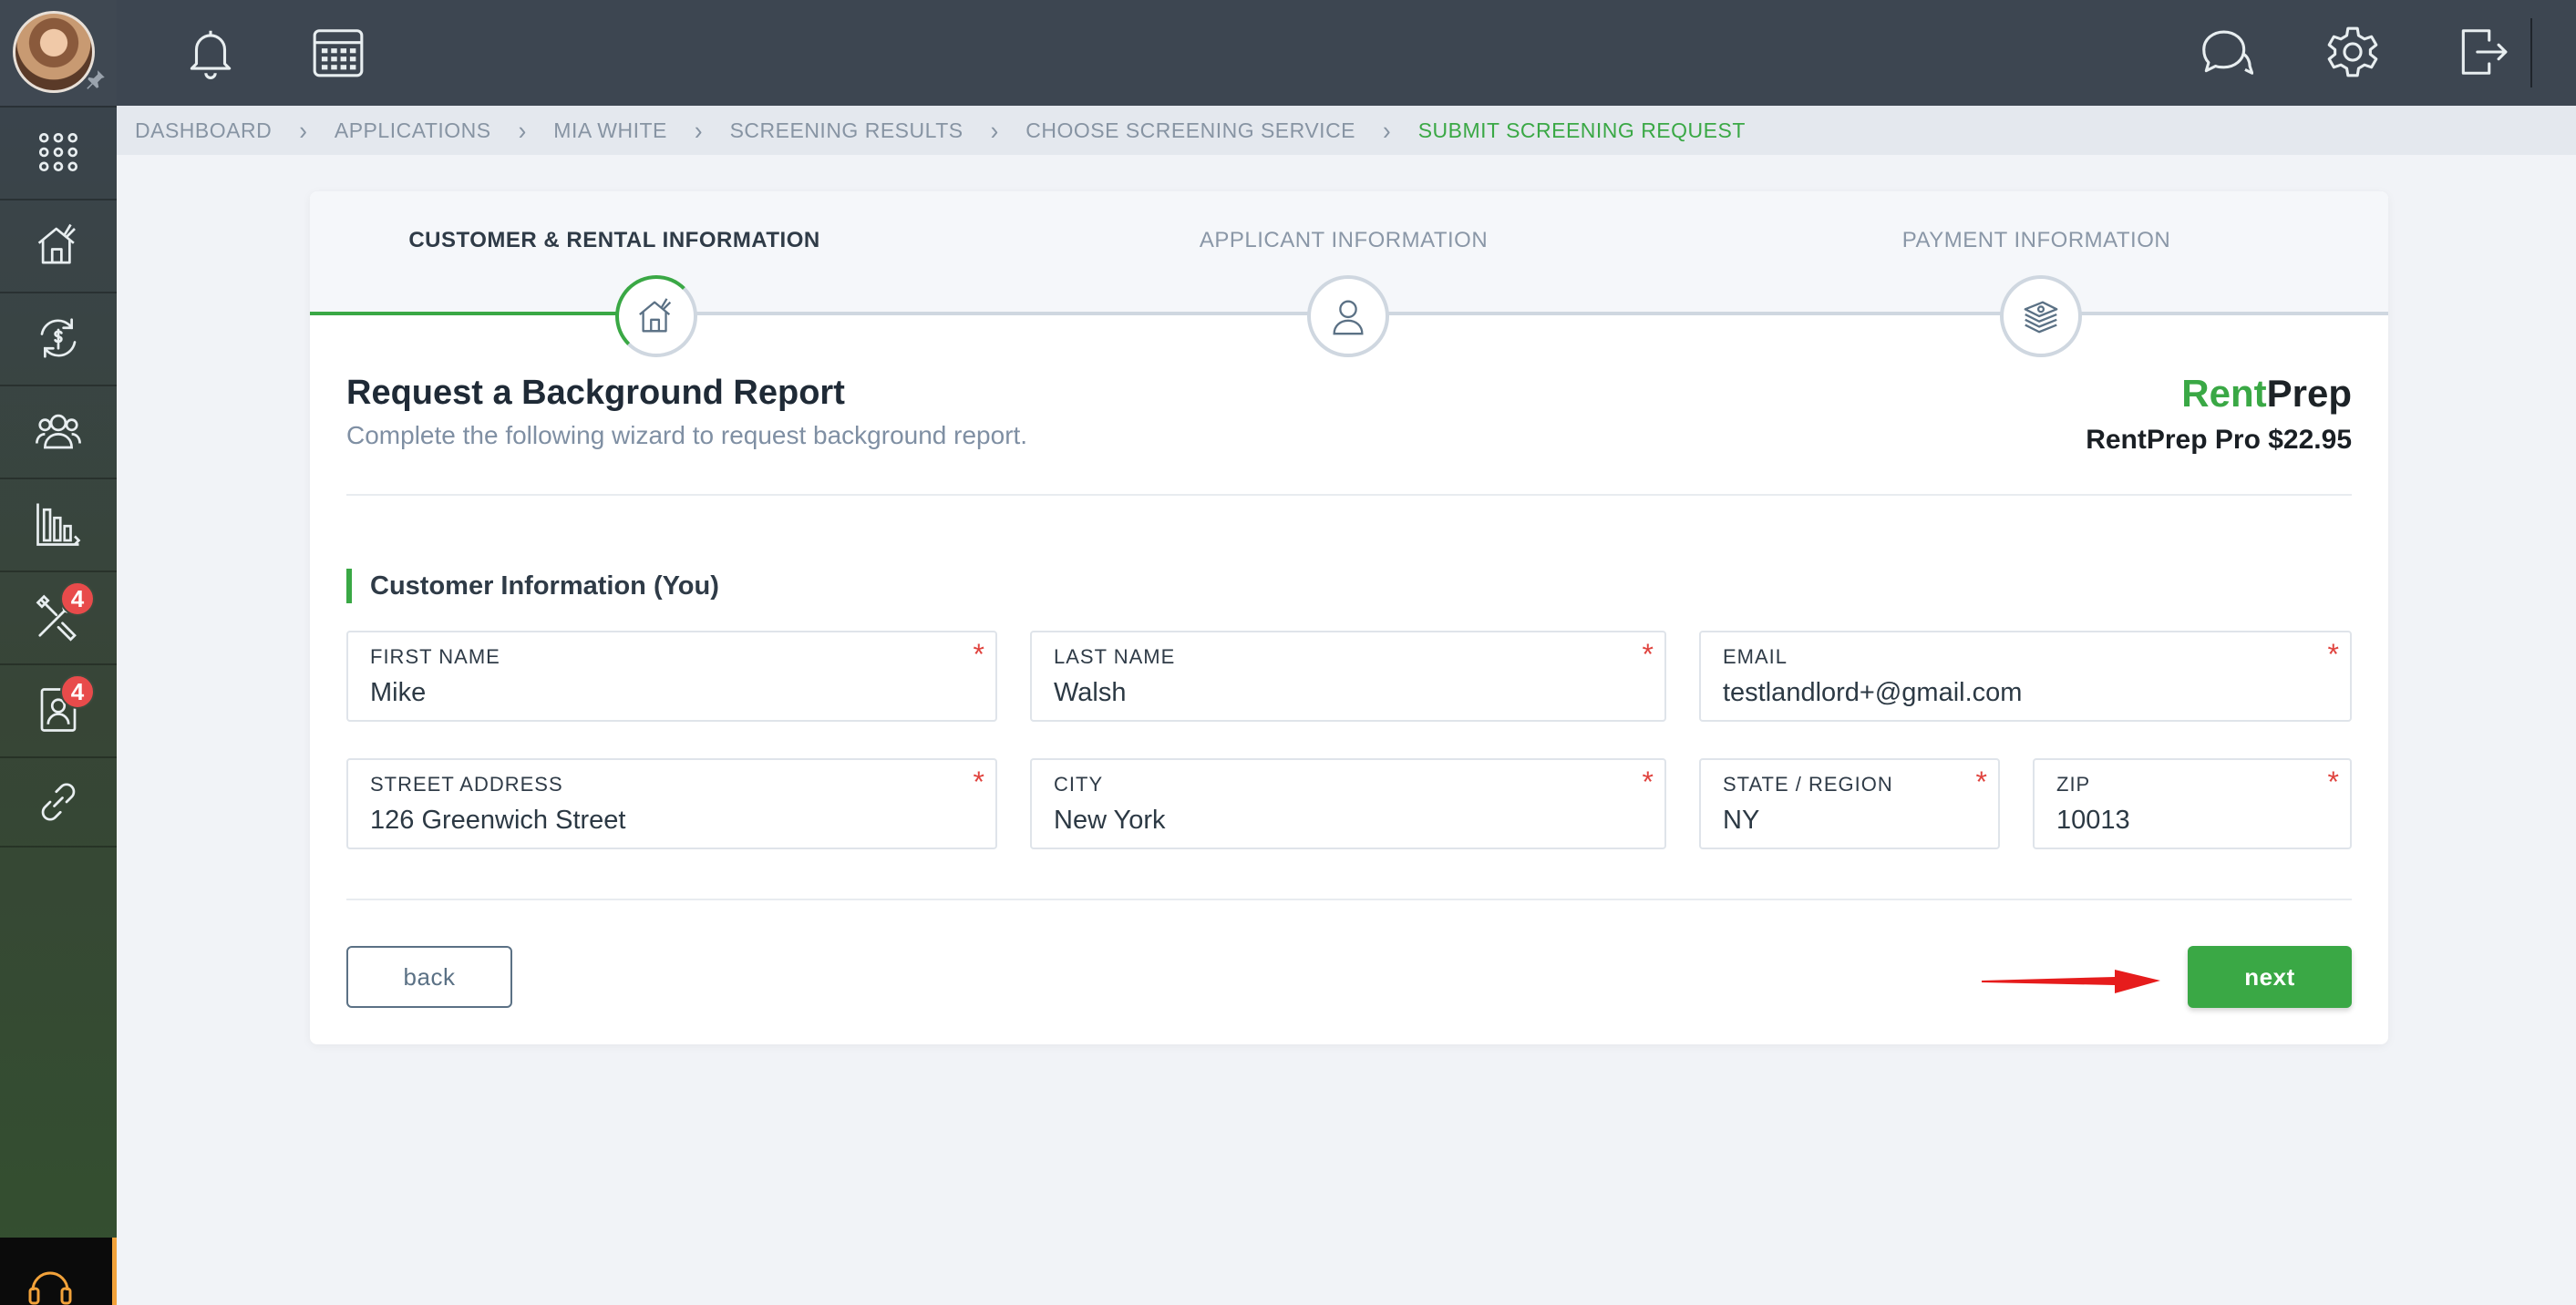 The height and width of the screenshot is (1305, 2576). Describe the element at coordinates (1115, 656) in the screenshot. I see `last-name-label: LAST NAME` at that location.